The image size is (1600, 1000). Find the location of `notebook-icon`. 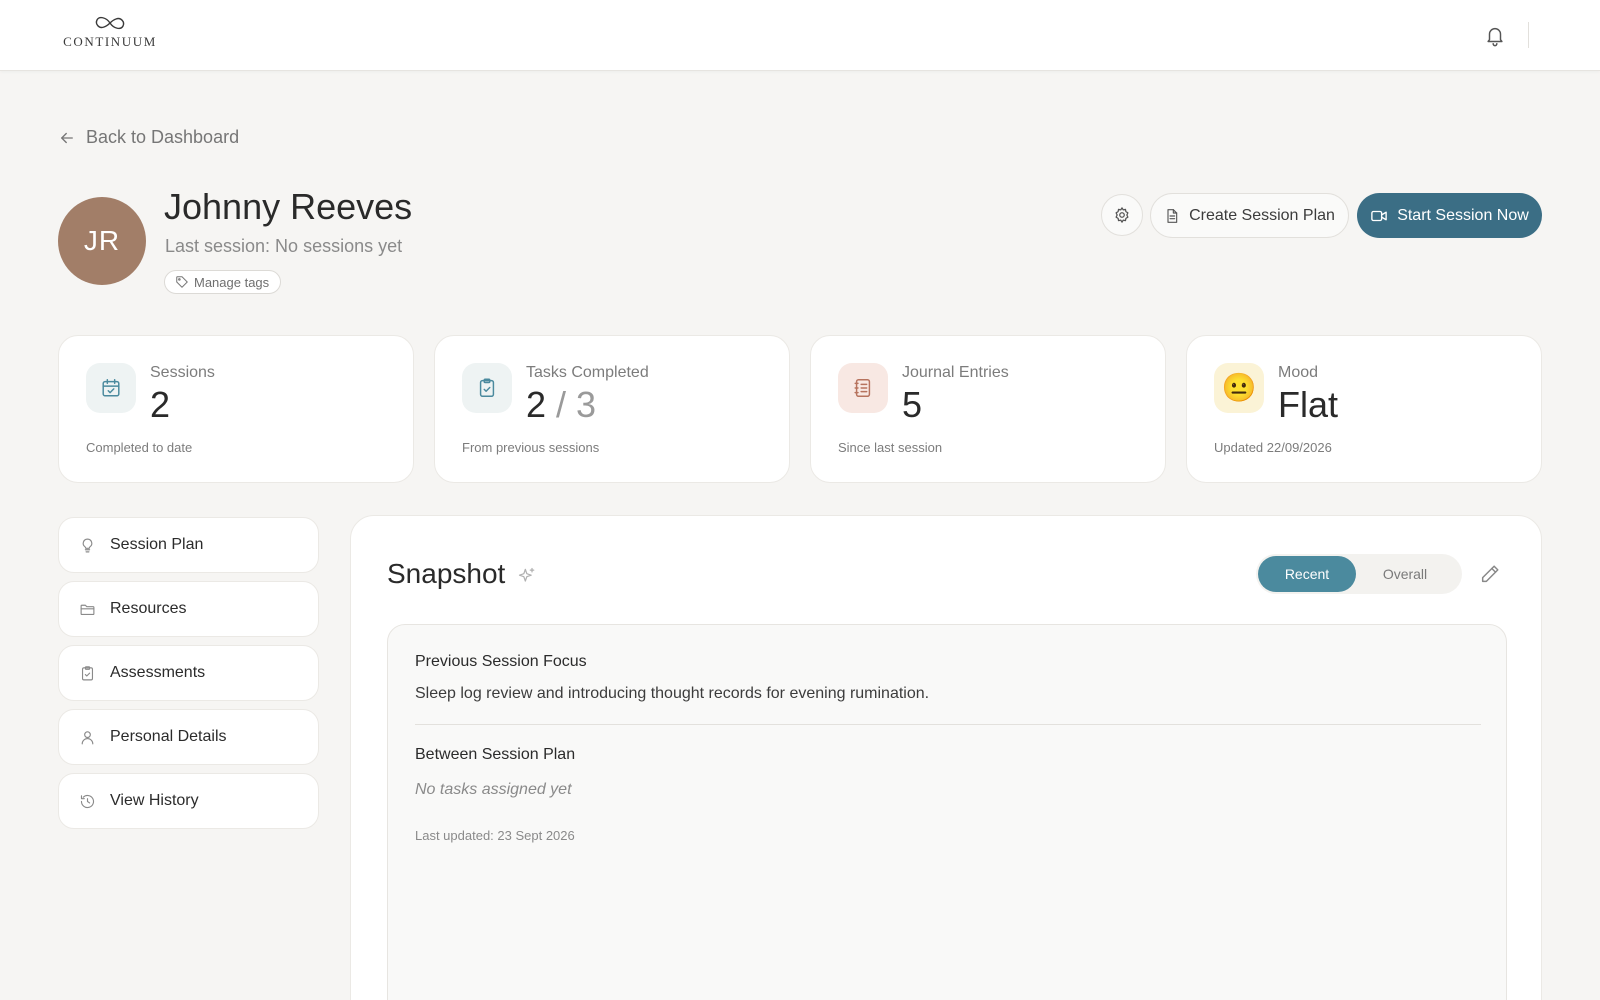

notebook-icon is located at coordinates (863, 388).